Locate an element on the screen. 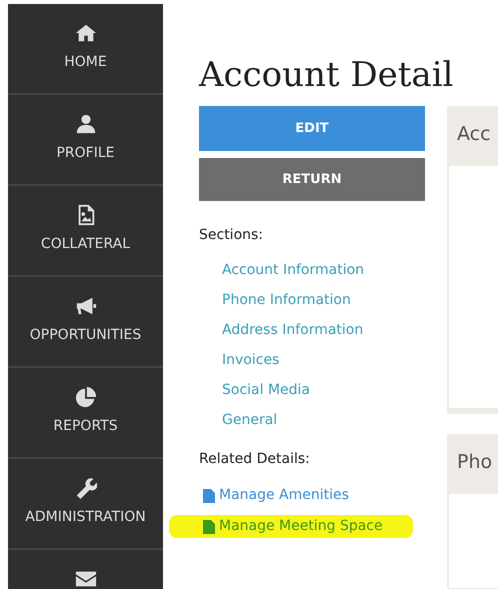 The image size is (498, 589). sidebar-link: REPORTS is located at coordinates (85, 426).